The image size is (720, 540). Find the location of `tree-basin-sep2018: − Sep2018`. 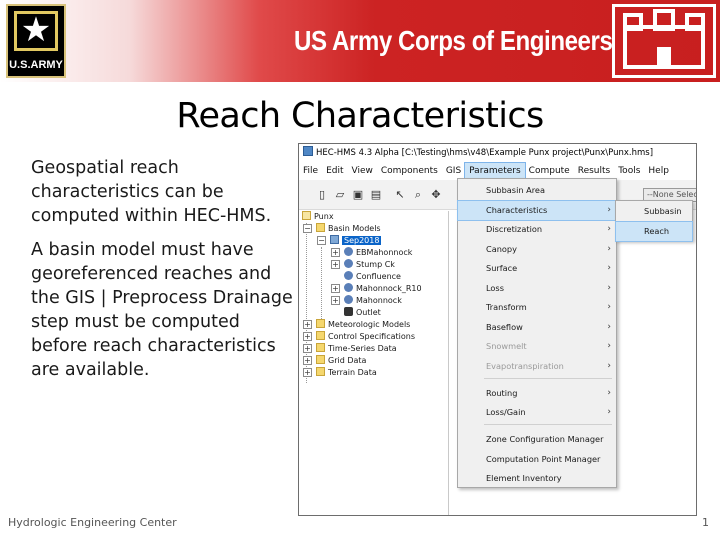

tree-basin-sep2018: − Sep2018 is located at coordinates (349, 241).